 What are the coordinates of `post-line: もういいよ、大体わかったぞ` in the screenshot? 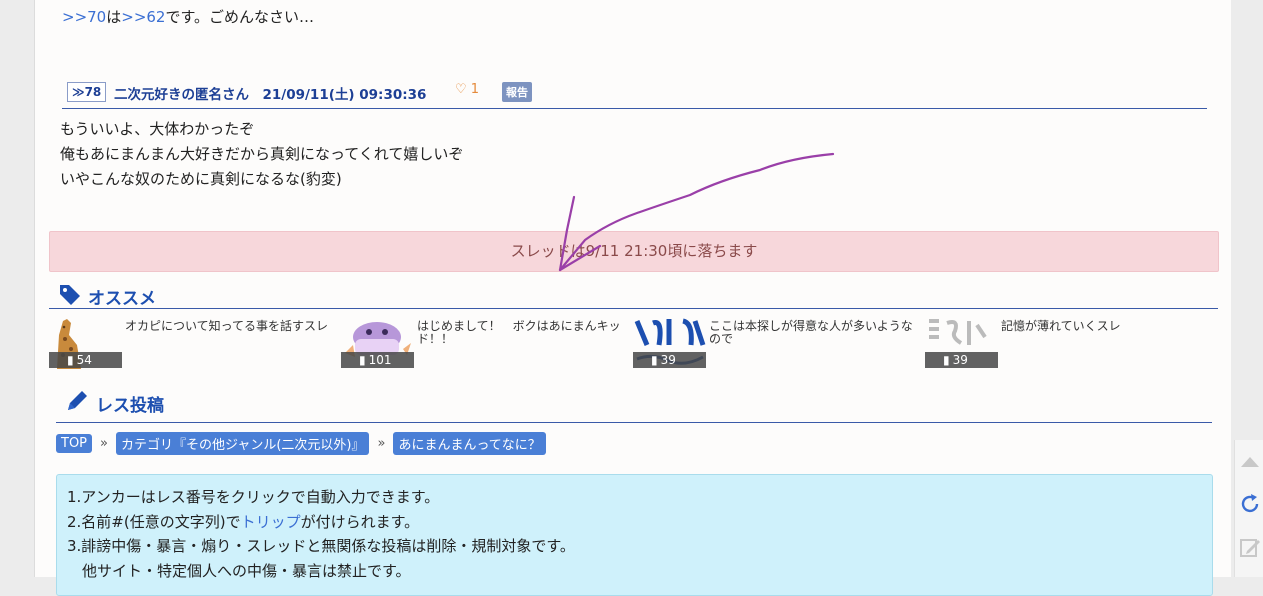 It's located at (157, 129).